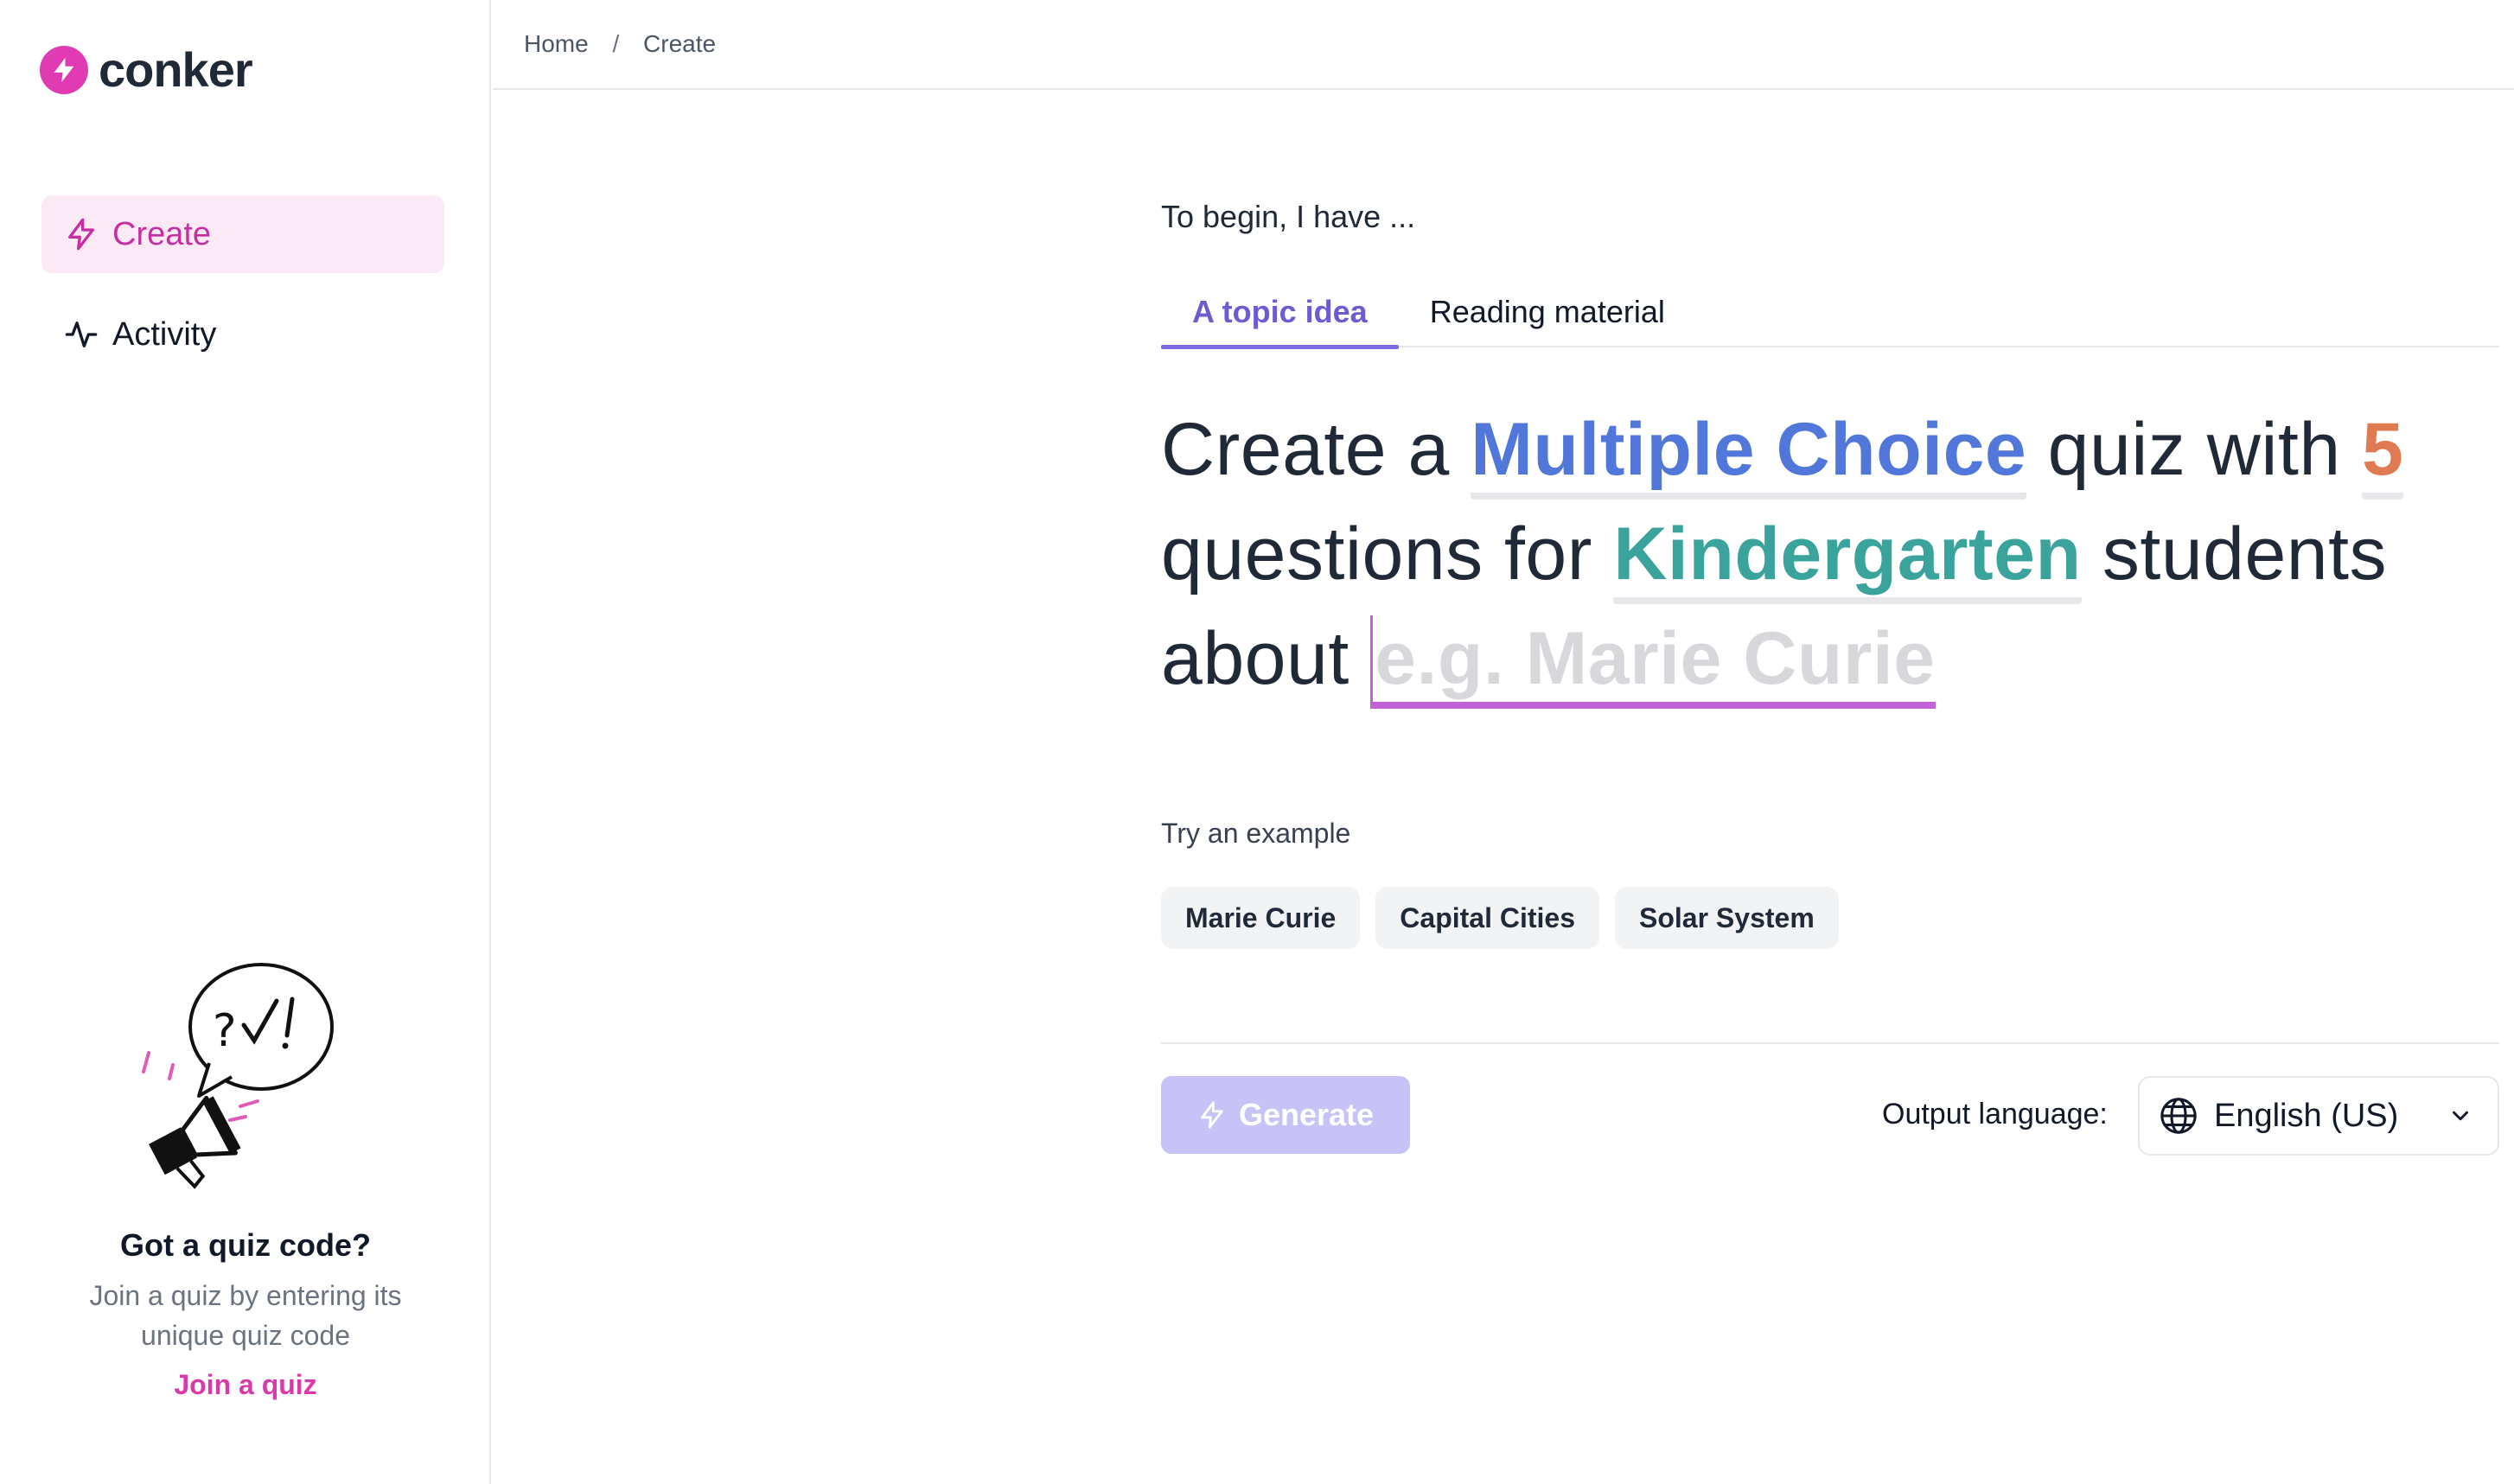 This screenshot has width=2514, height=1484. I want to click on example-chips: Marie Curie Capital Cities Solar System, so click(1507, 918).